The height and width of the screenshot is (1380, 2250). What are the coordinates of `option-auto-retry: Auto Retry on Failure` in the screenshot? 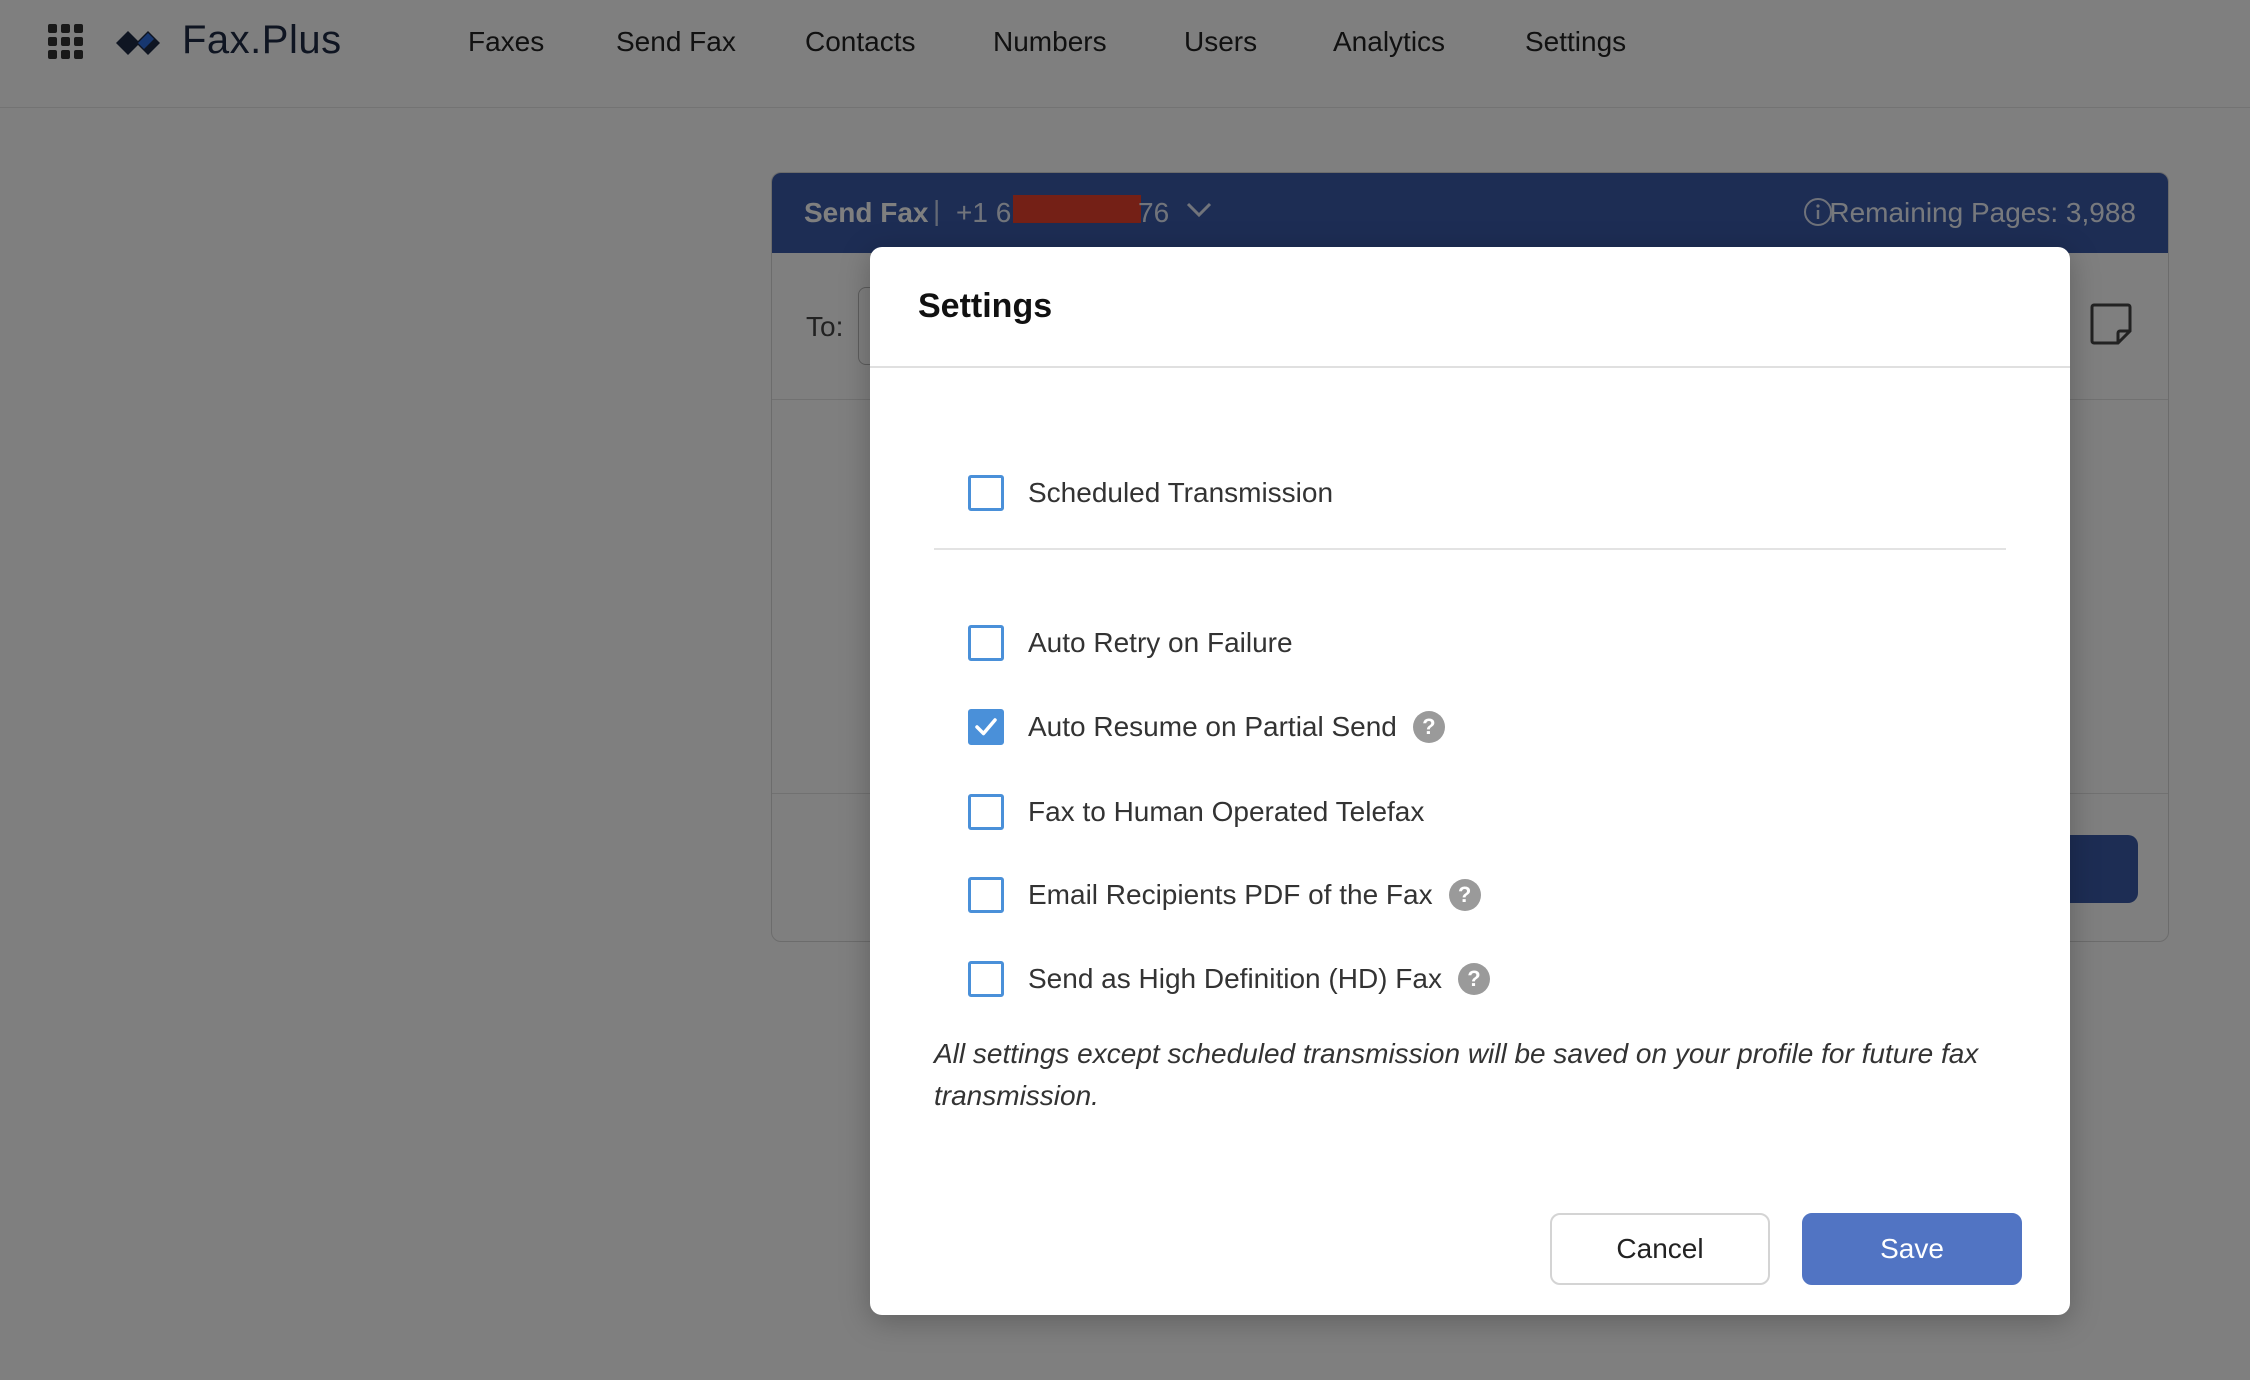 It's located at (1130, 643).